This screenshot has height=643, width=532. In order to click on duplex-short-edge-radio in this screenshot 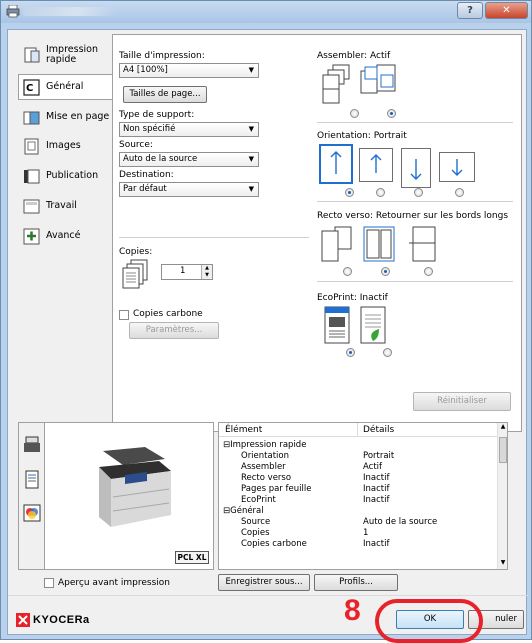, I will do `click(428, 271)`.